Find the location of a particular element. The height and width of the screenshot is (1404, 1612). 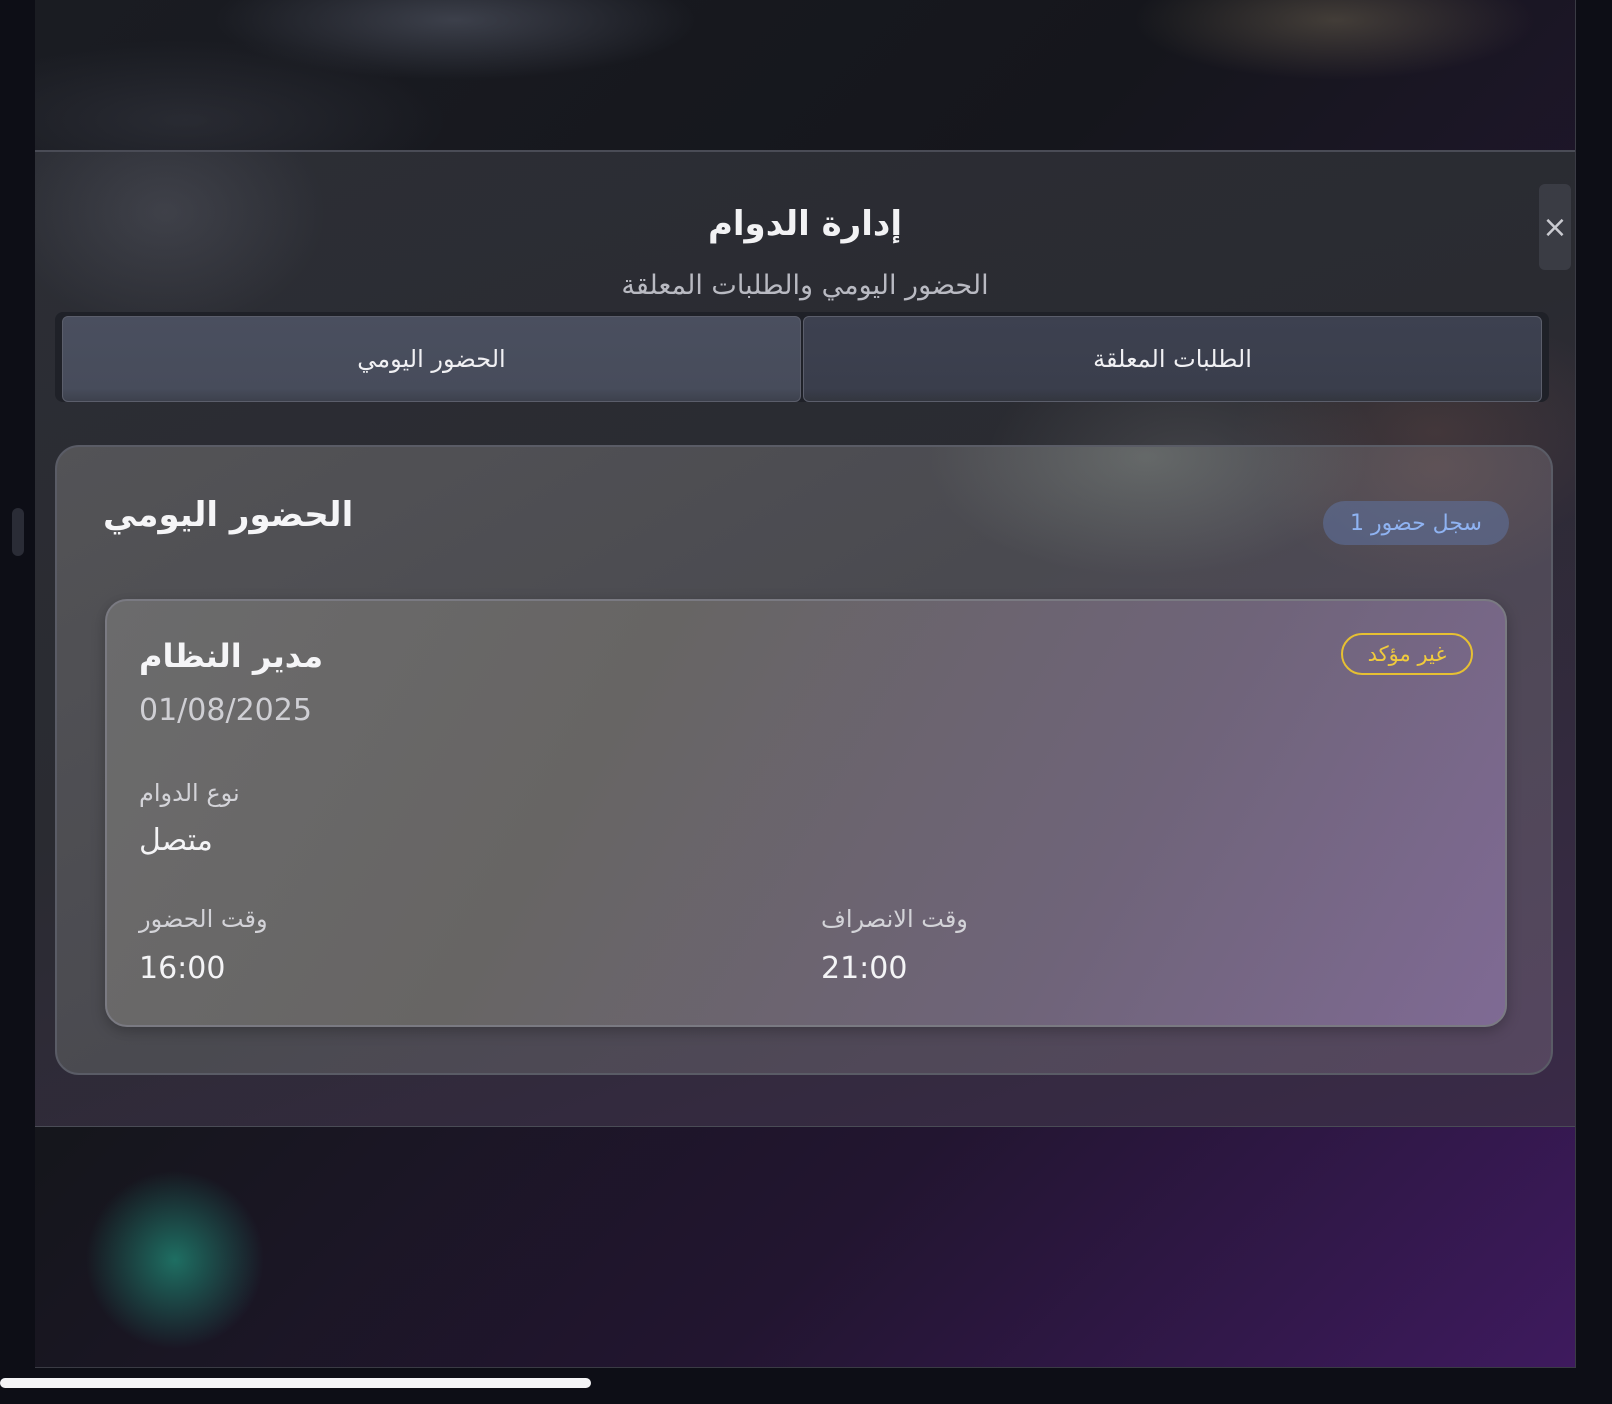

check-out-label: وقت الانصراف is located at coordinates (894, 919).